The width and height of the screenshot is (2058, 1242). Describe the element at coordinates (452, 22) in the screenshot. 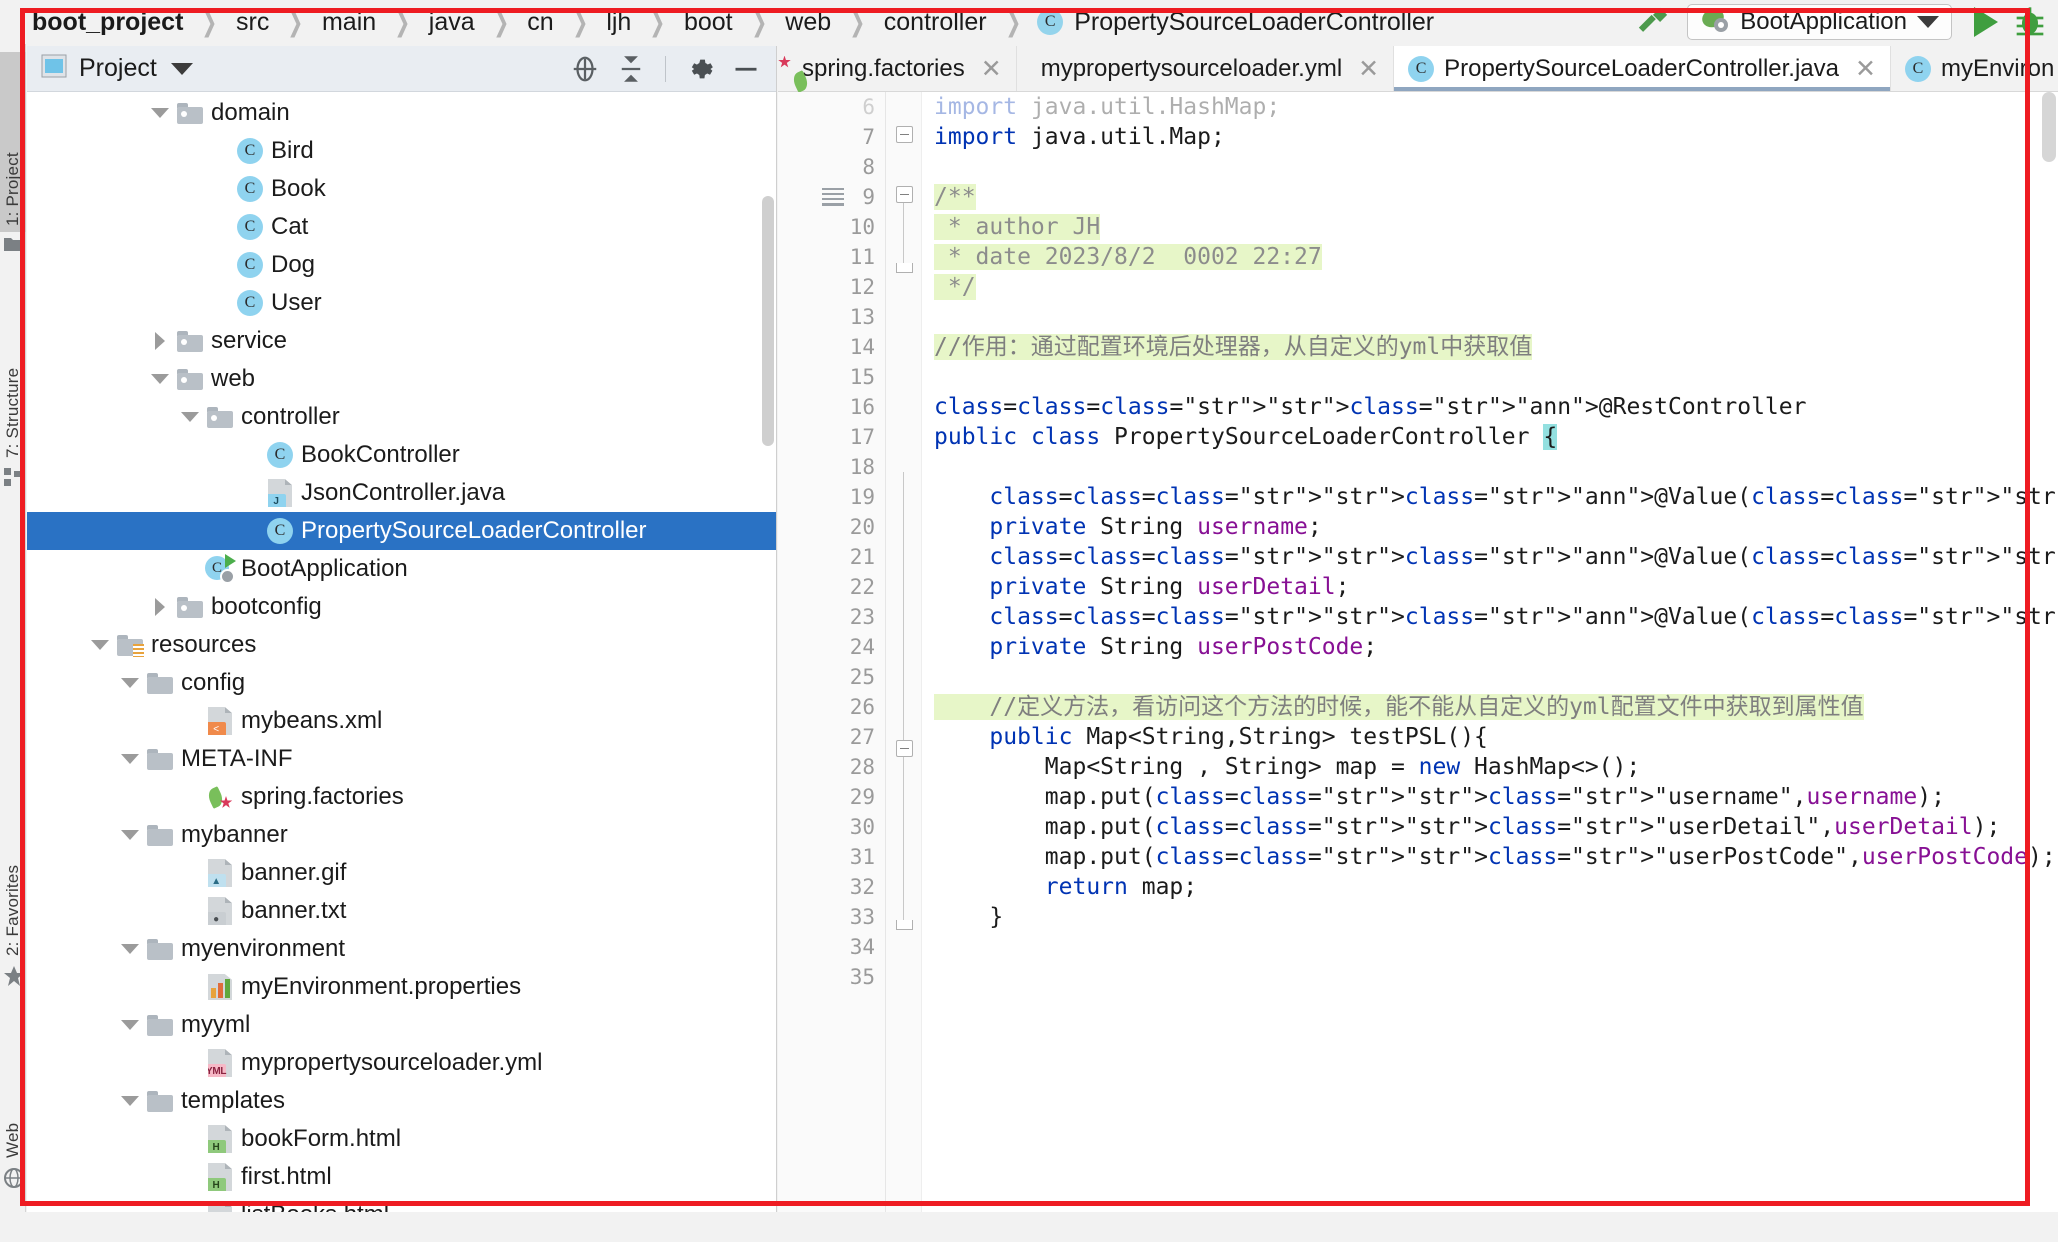

I see `breadcrumb-item-java: java` at that location.